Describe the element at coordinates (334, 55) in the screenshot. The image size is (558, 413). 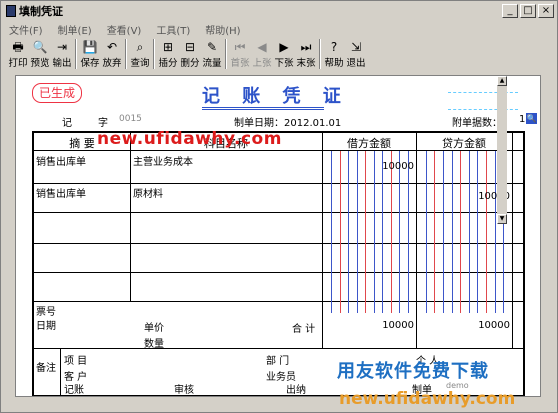
I see `toolbar-button-help: ? 帮助` at that location.